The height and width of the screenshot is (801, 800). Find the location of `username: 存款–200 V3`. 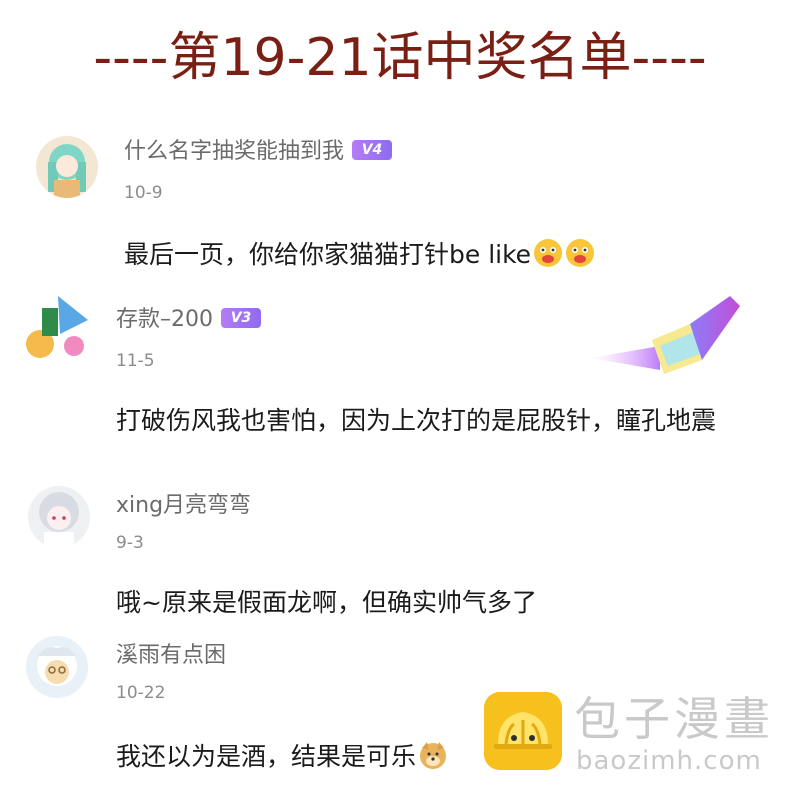

username: 存款–200 V3 is located at coordinates (188, 320).